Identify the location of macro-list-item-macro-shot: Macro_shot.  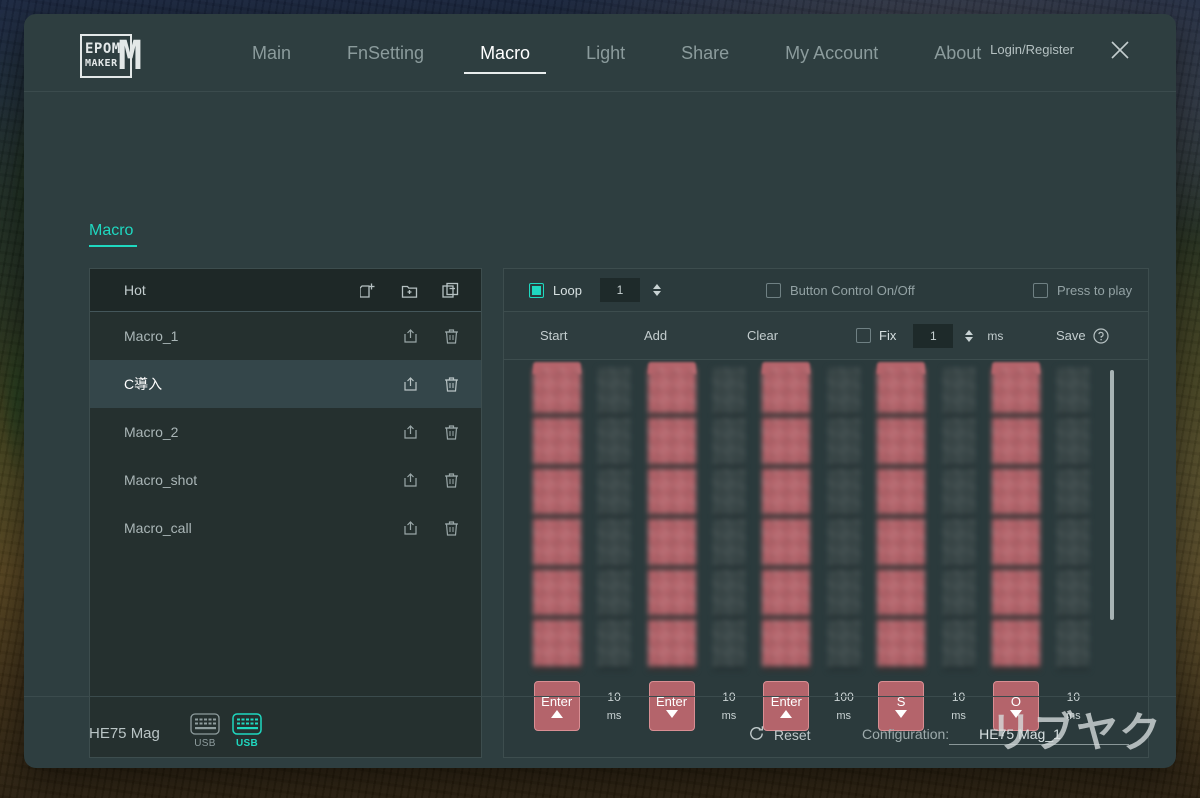
(285, 480).